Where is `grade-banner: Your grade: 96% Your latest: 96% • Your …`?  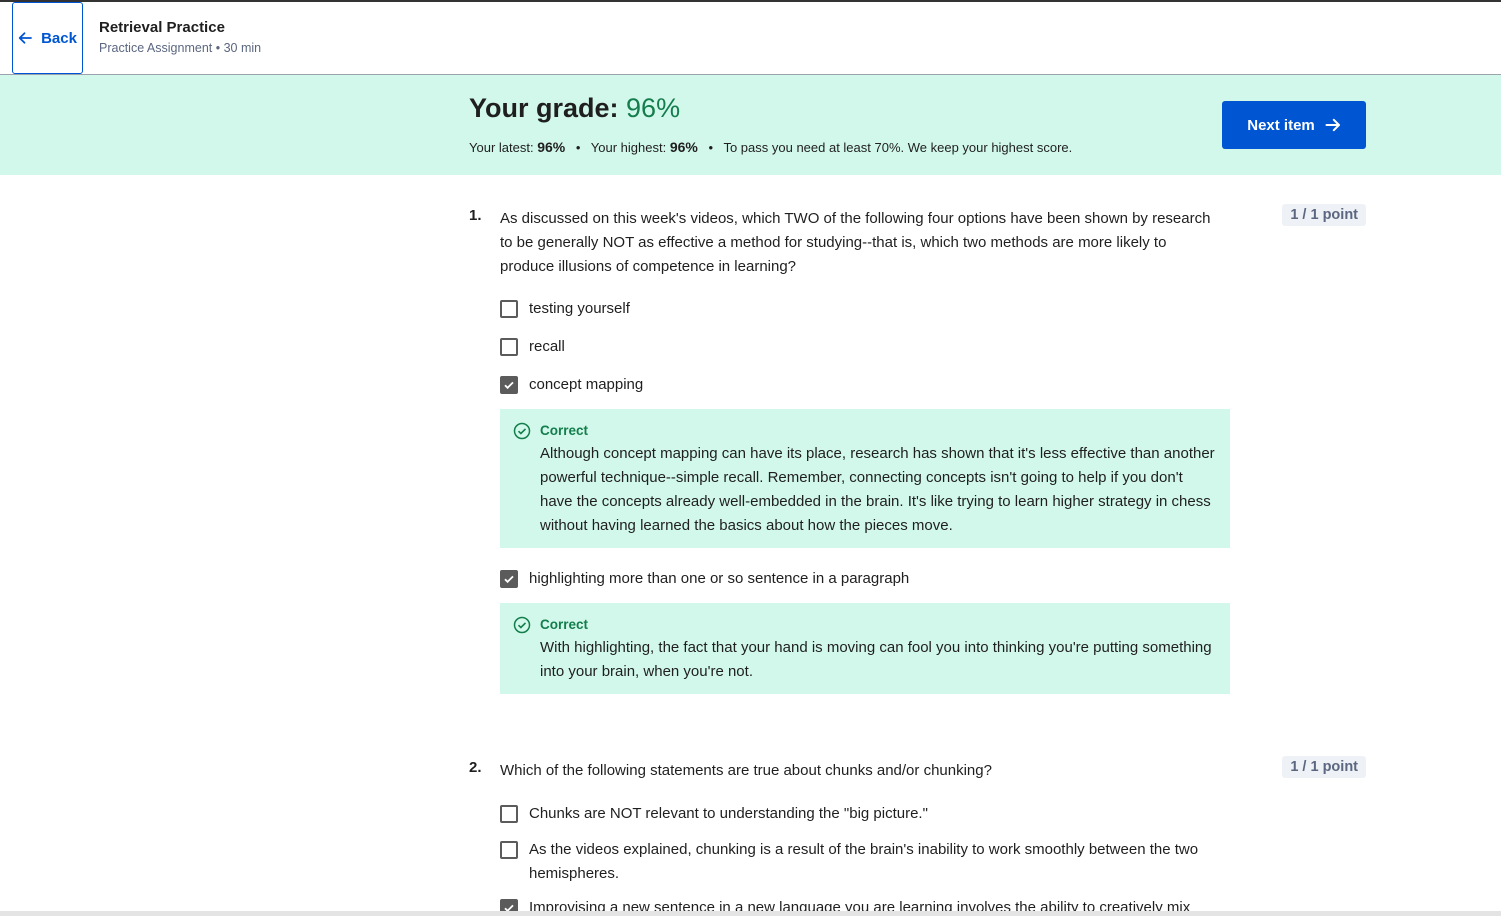 grade-banner: Your grade: 96% Your latest: 96% • Your … is located at coordinates (750, 125).